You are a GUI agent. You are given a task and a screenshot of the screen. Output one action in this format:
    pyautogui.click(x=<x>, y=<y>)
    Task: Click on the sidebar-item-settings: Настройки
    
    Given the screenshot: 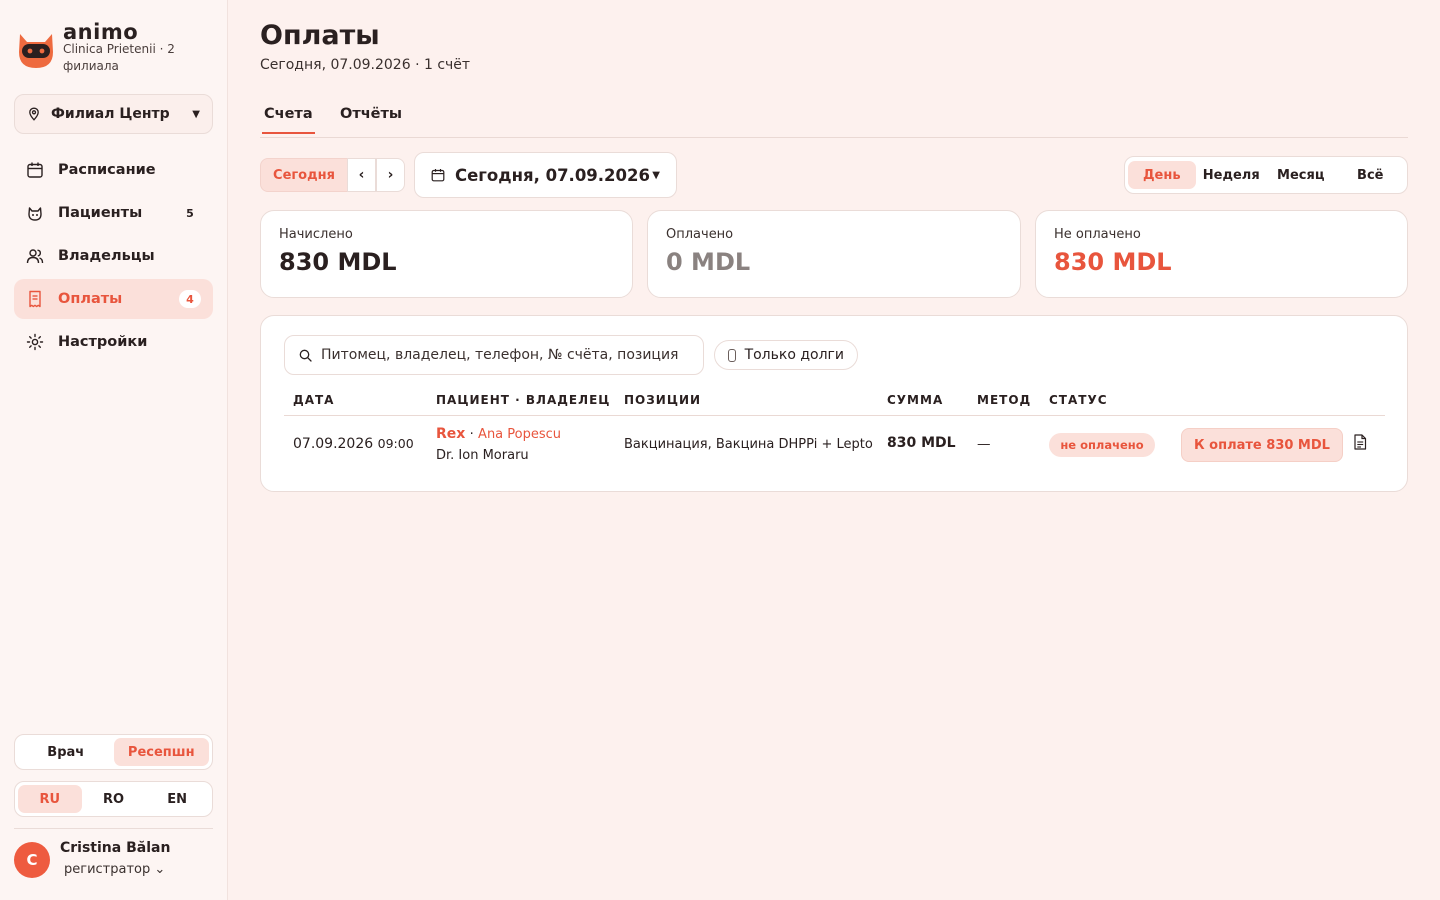 What is the action you would take?
    pyautogui.click(x=113, y=342)
    